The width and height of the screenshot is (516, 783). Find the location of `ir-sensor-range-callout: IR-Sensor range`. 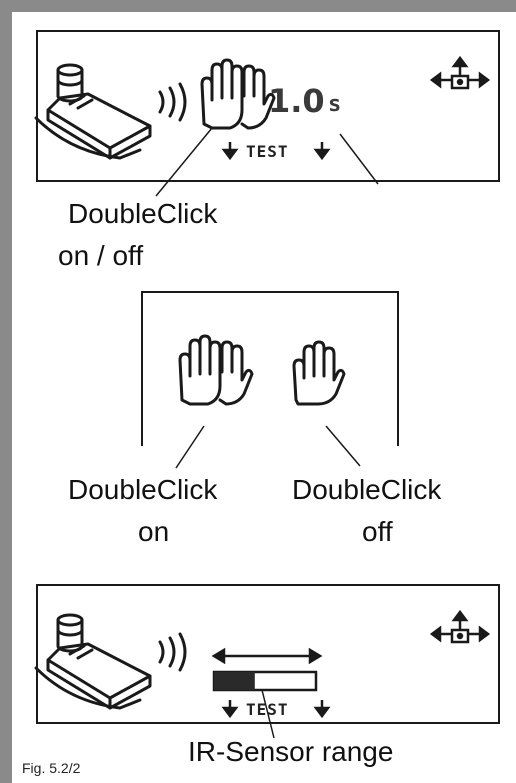

ir-sensor-range-callout: IR-Sensor range is located at coordinates (291, 751).